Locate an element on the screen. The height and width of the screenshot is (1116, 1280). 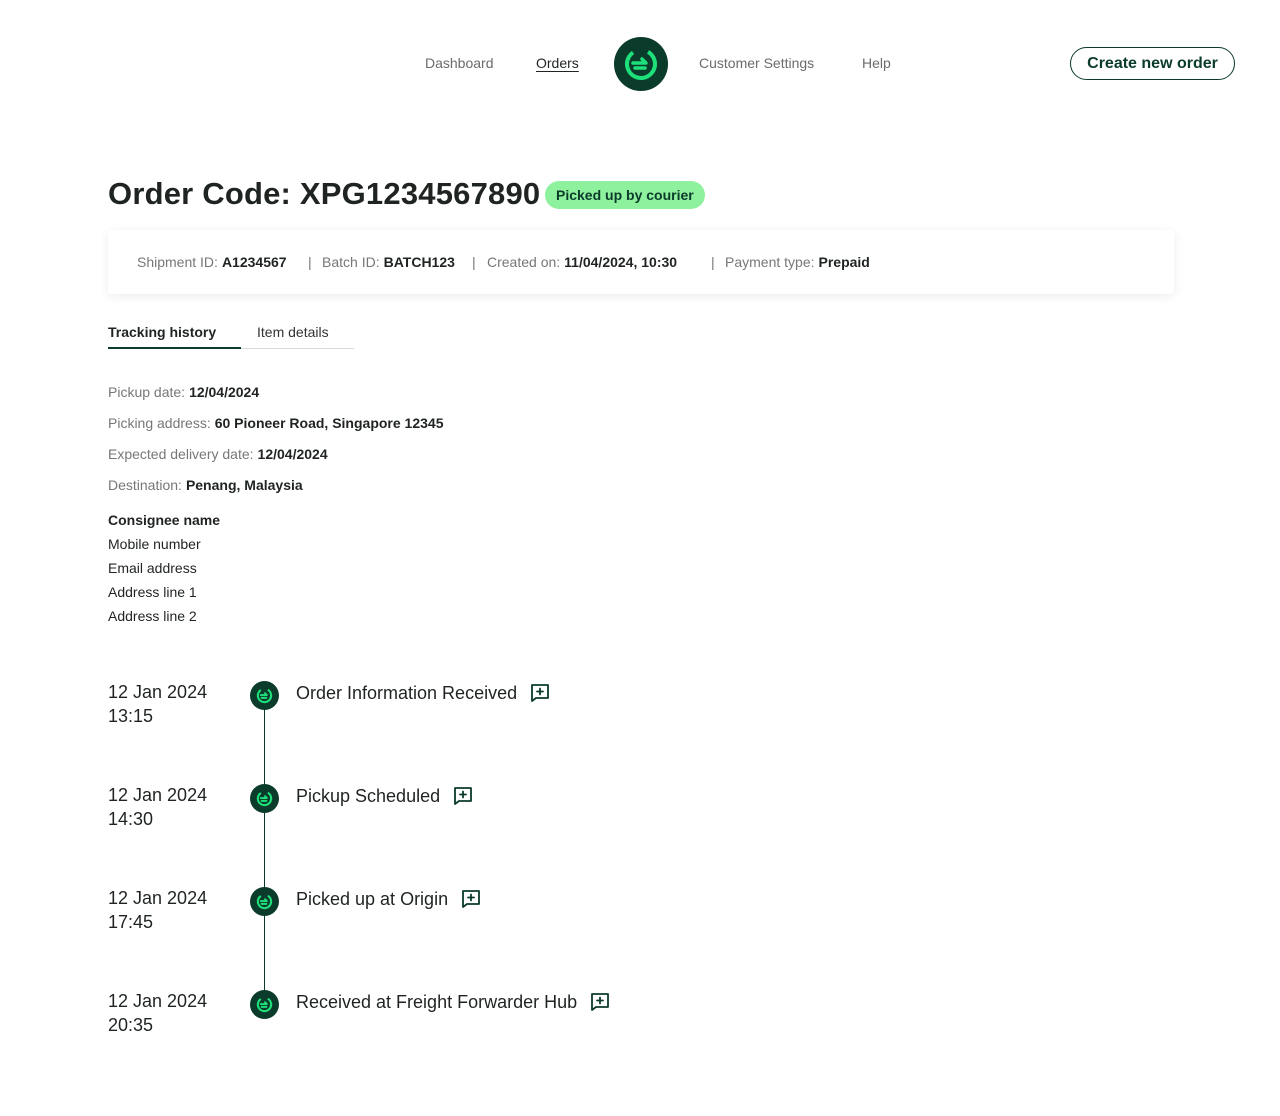
destination: Destination: Penang, Malaysia is located at coordinates (205, 485).